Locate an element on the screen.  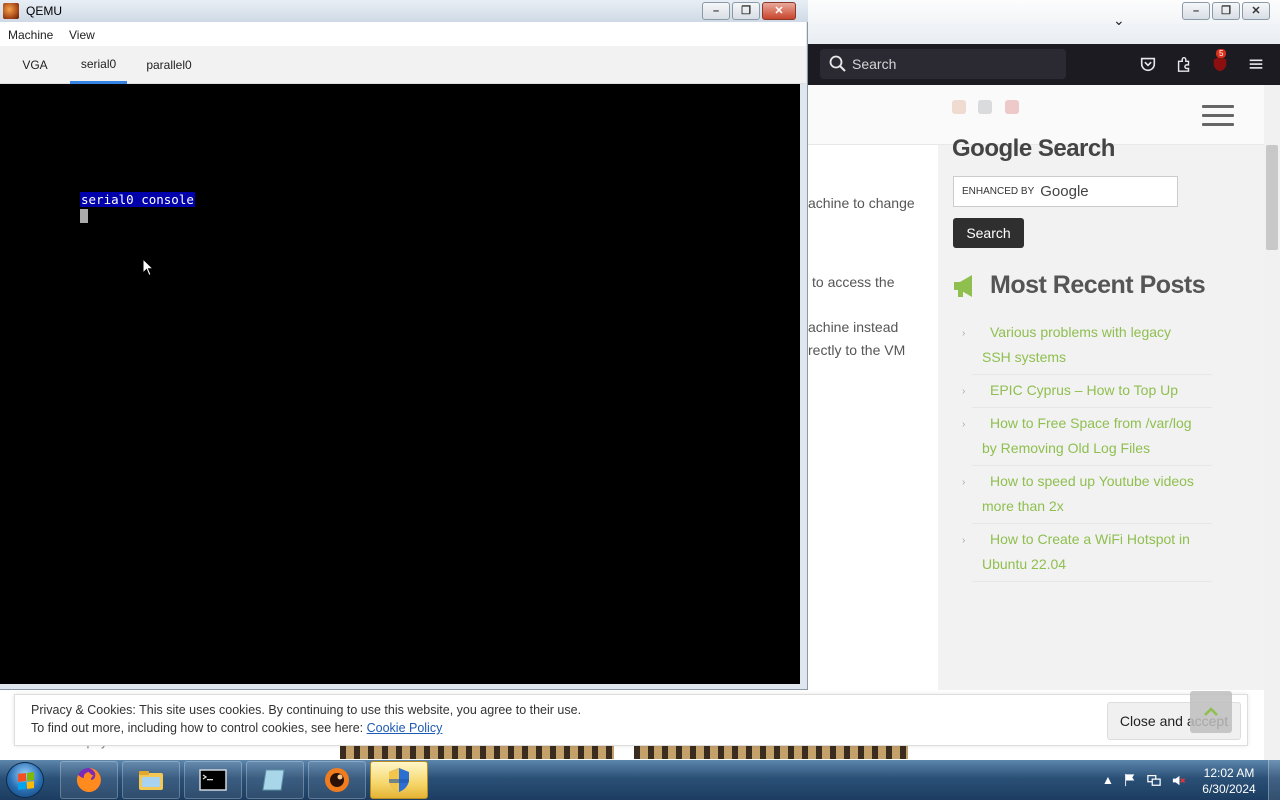
recent-post-link: by Removing Old Log Files is located at coordinates (1066, 448).